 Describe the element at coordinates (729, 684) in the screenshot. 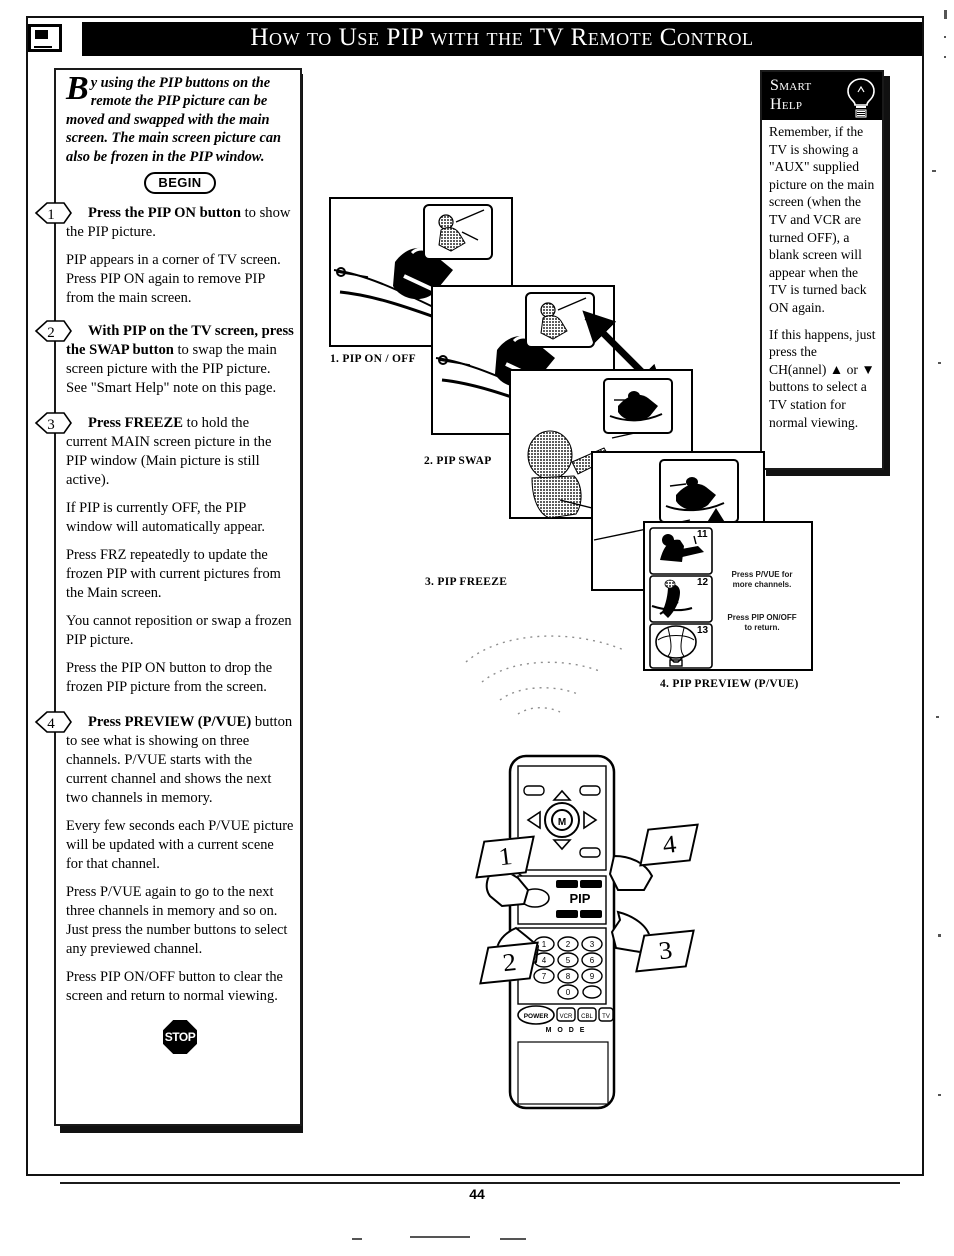

I see `fig-pip-preview-label: 4. PIP PREVIEW (P/VUE)` at that location.